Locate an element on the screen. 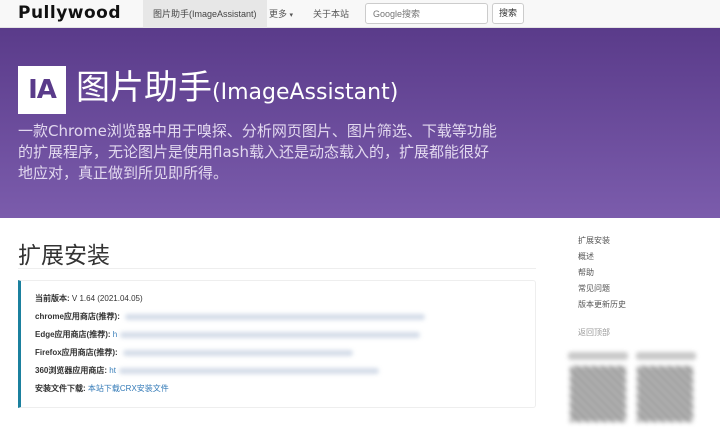  edge-store-link is located at coordinates (270, 334).